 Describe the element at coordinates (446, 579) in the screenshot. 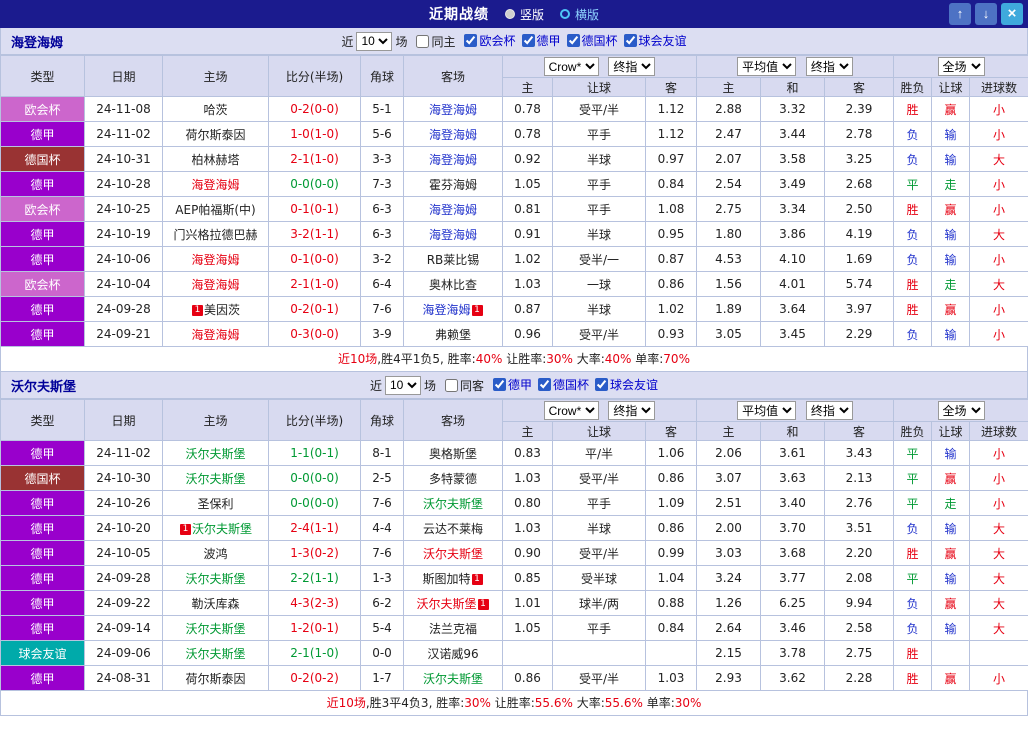

I see `away-team: 斯图加特` at that location.